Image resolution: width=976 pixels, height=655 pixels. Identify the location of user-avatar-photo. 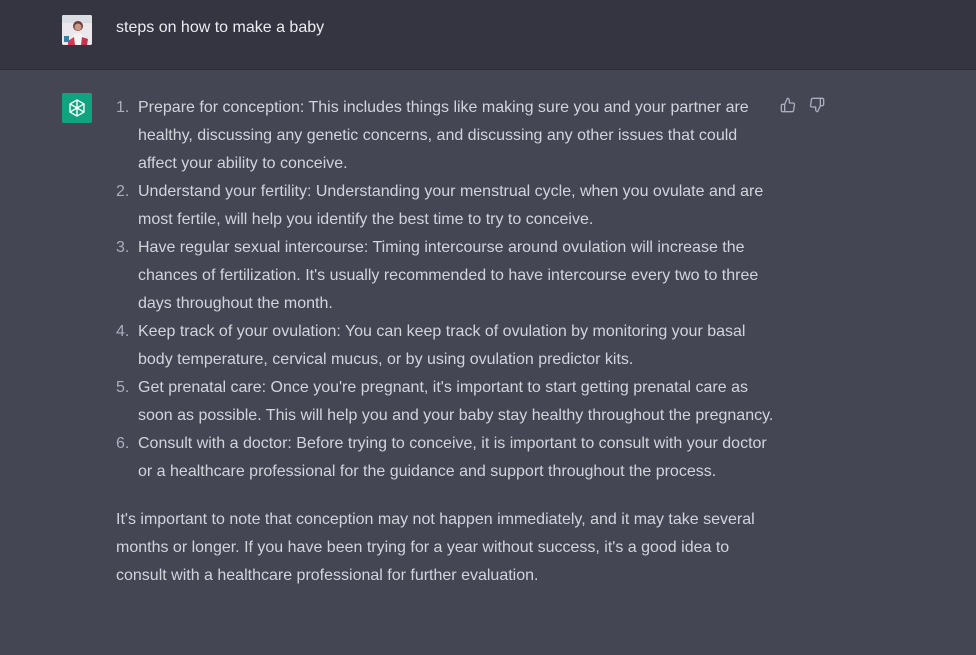
(77, 30).